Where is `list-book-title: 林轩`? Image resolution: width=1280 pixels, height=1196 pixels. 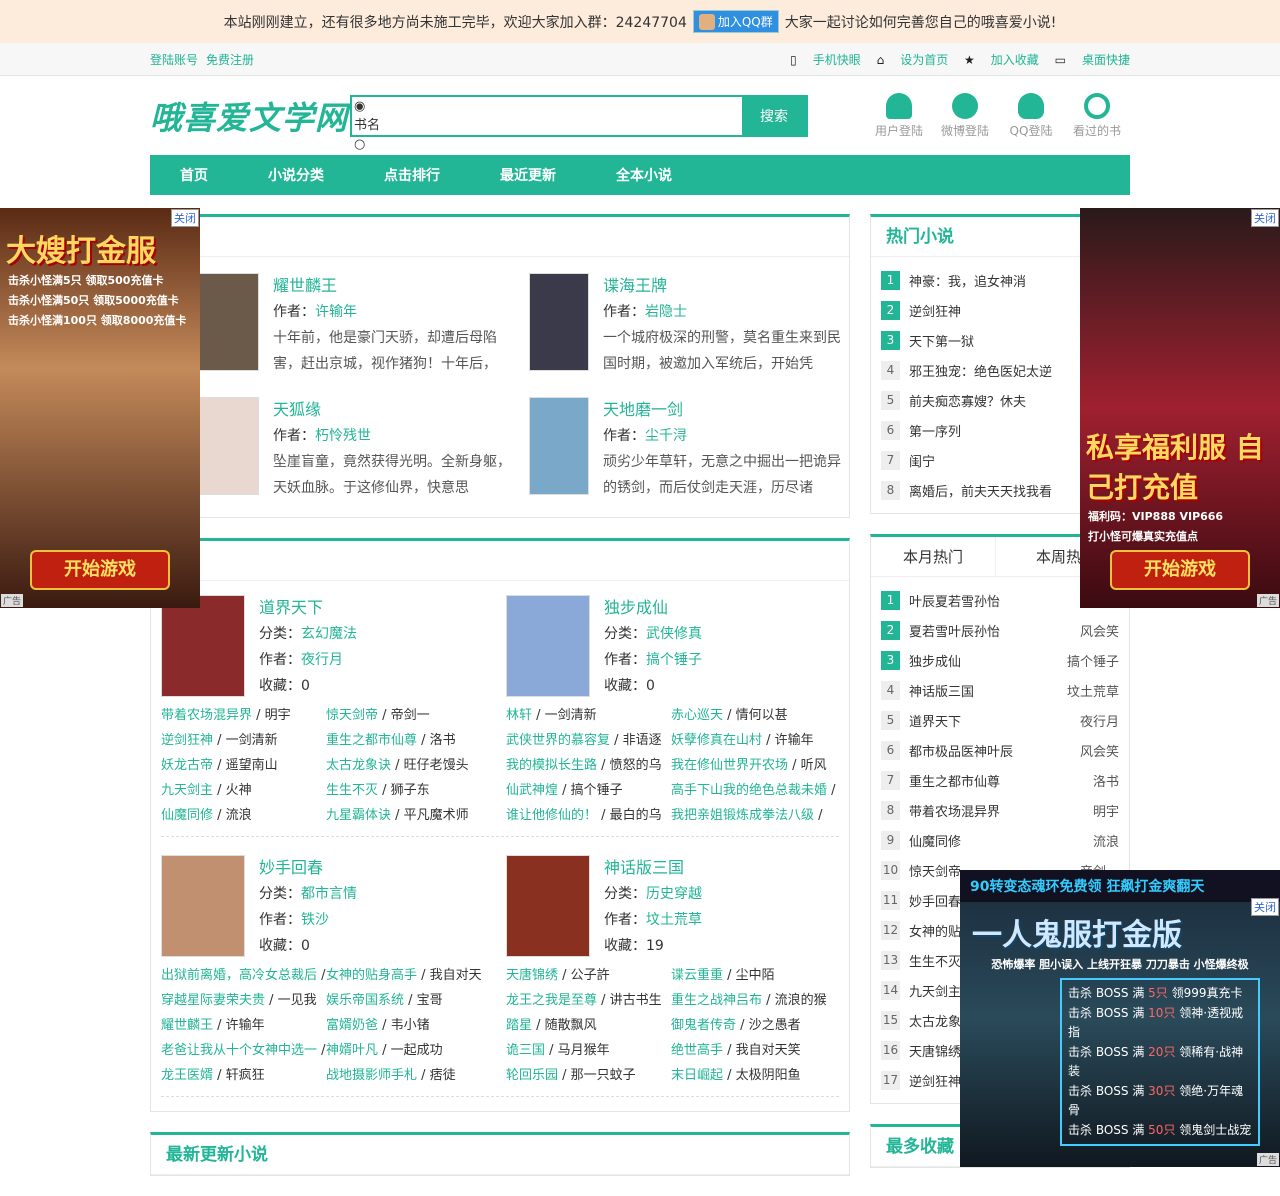
list-book-title: 林轩 is located at coordinates (519, 715).